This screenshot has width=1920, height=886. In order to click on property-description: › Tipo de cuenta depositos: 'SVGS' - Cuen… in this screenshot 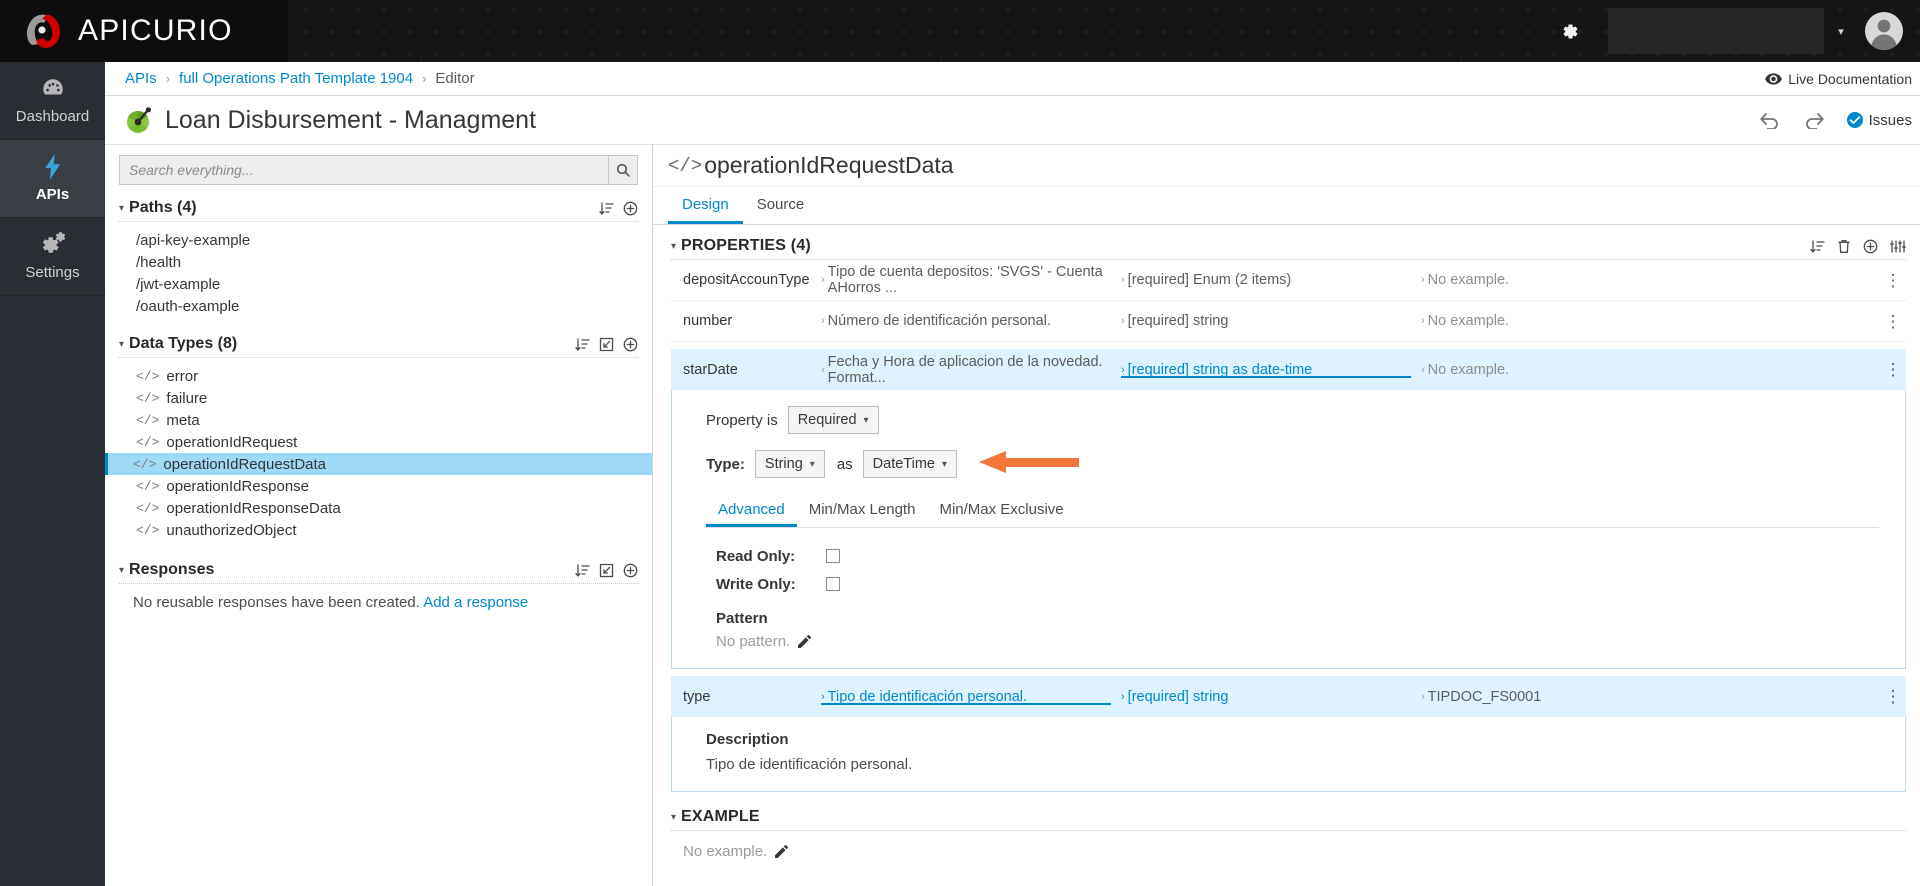, I will do `click(971, 280)`.